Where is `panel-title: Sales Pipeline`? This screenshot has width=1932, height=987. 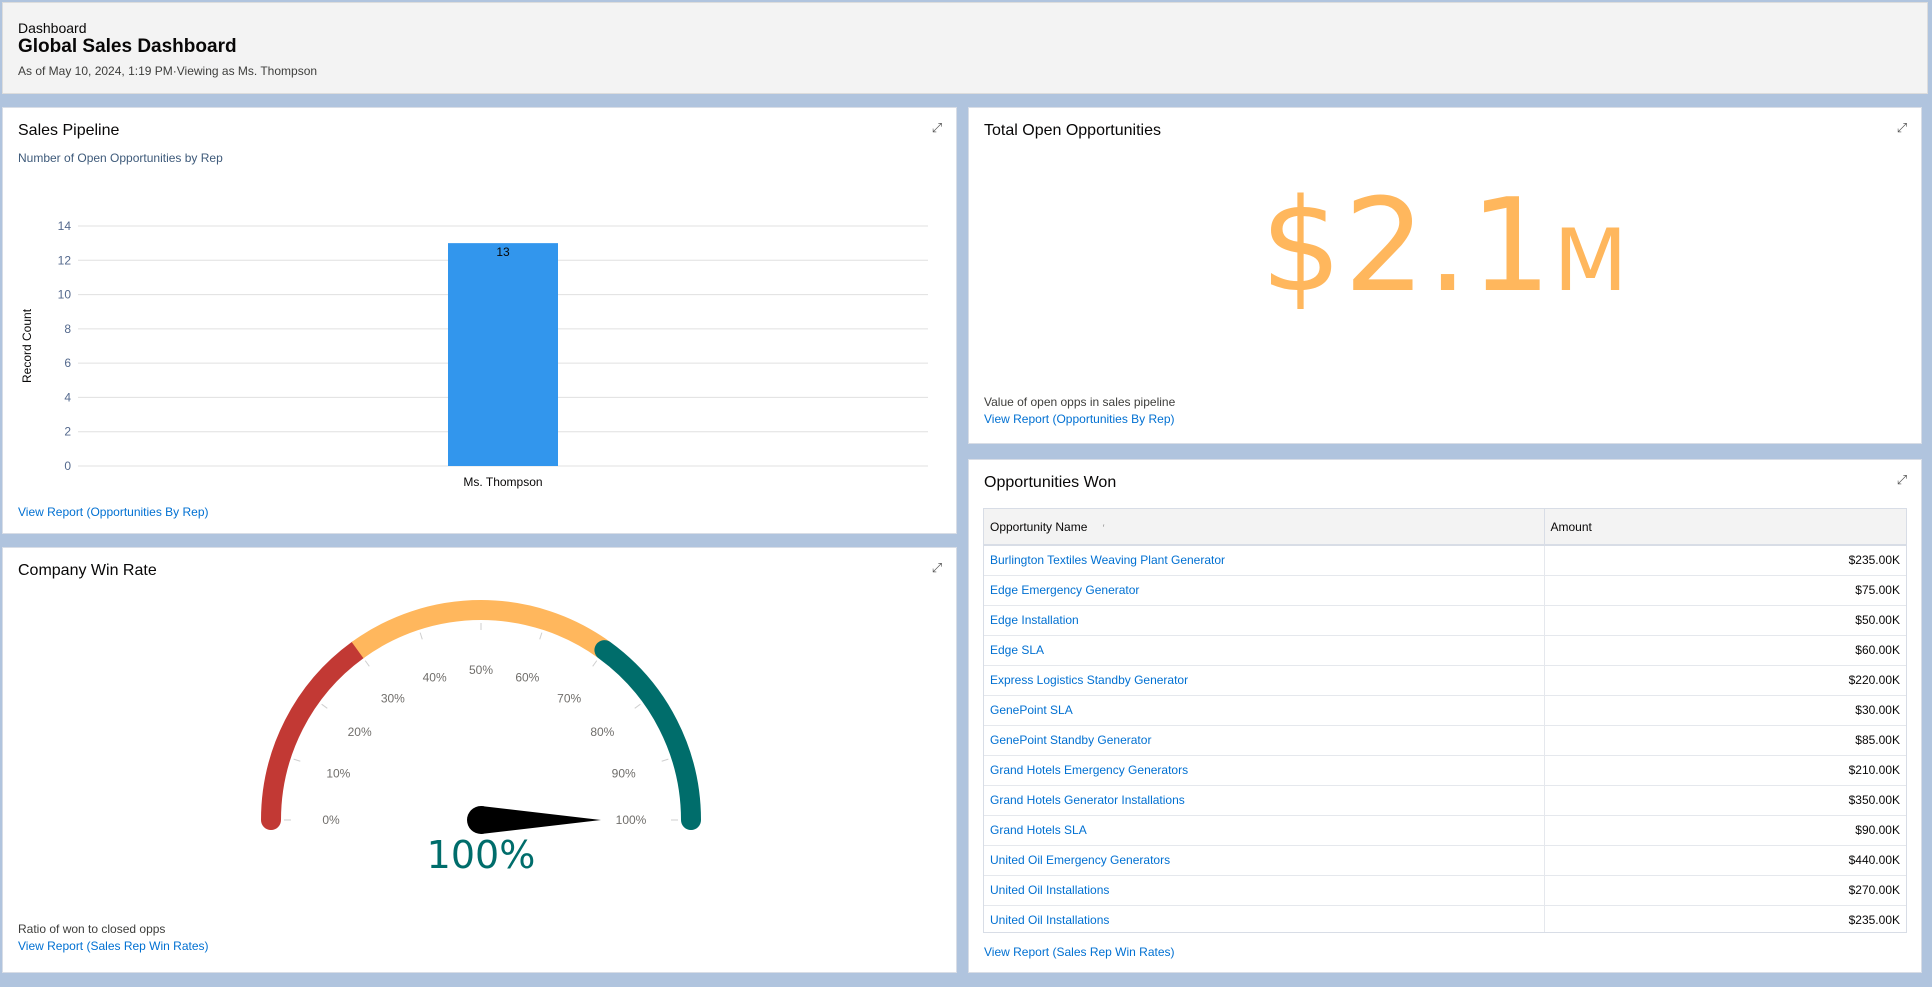
panel-title: Sales Pipeline is located at coordinates (69, 130).